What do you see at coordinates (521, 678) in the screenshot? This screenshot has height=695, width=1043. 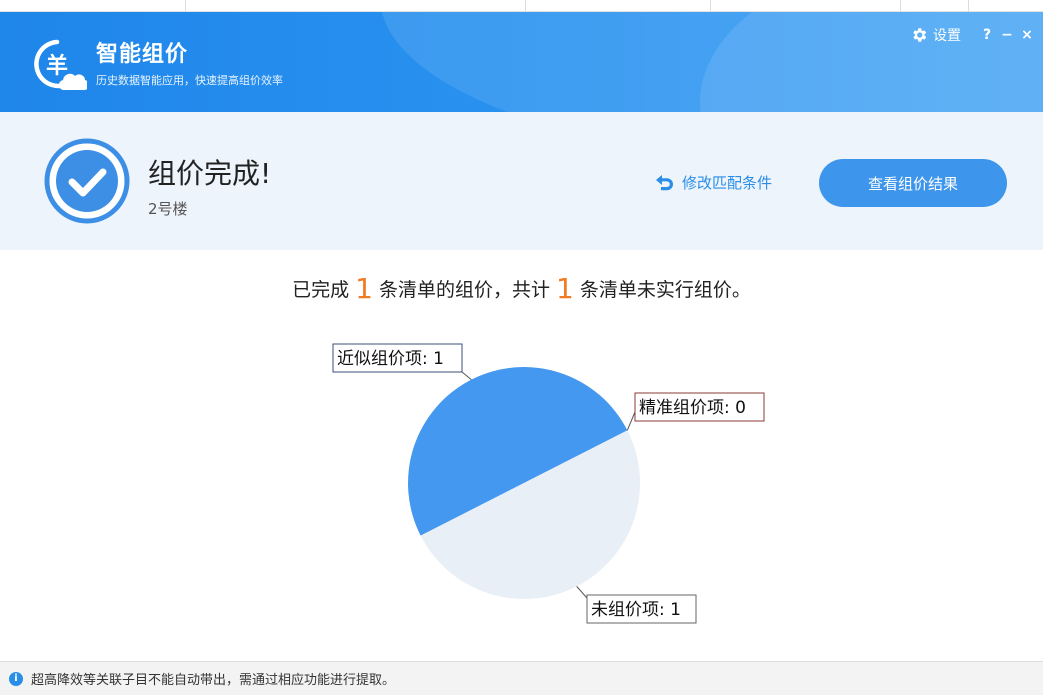 I see `footer-notice: i 超高降效等关联子目不能自动带出，需通过相应功能进行提取。` at bounding box center [521, 678].